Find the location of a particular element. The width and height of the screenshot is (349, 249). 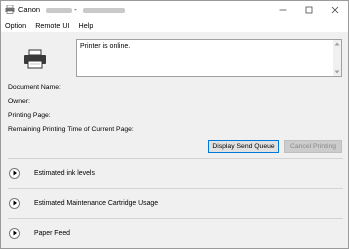

close-icon is located at coordinates (335, 9).